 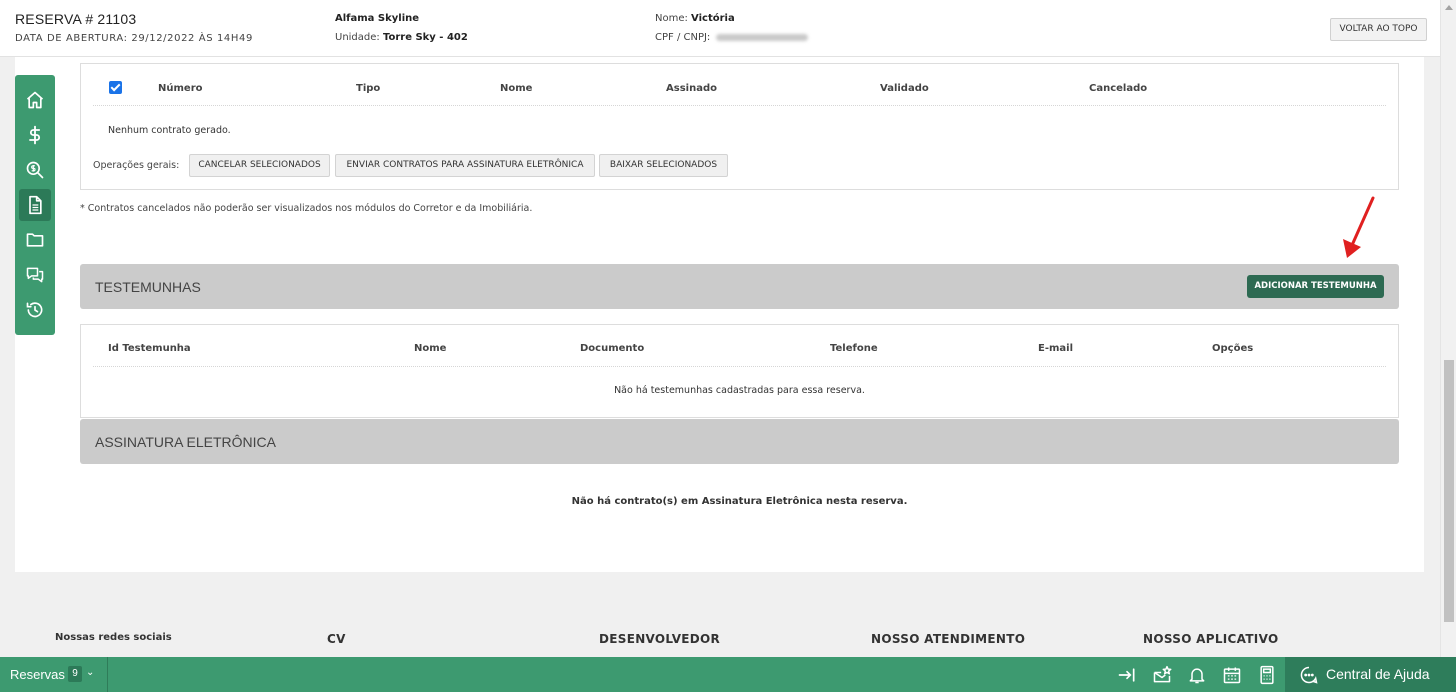 What do you see at coordinates (336, 639) in the screenshot?
I see `footer-cv: CV` at bounding box center [336, 639].